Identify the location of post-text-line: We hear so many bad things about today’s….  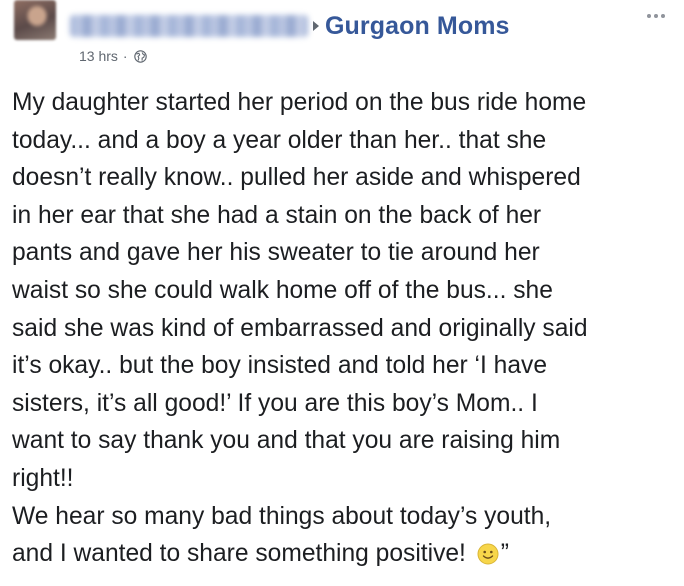
(282, 516).